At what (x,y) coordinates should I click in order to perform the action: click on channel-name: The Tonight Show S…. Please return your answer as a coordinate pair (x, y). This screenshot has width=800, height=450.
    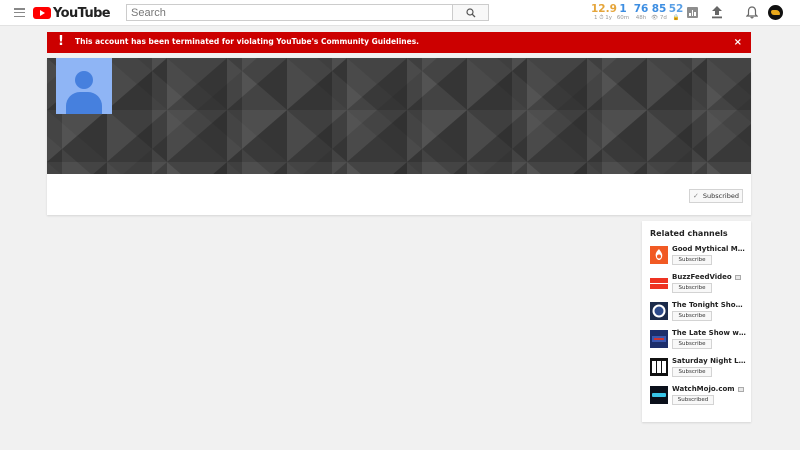
    Looking at the image, I should click on (709, 305).